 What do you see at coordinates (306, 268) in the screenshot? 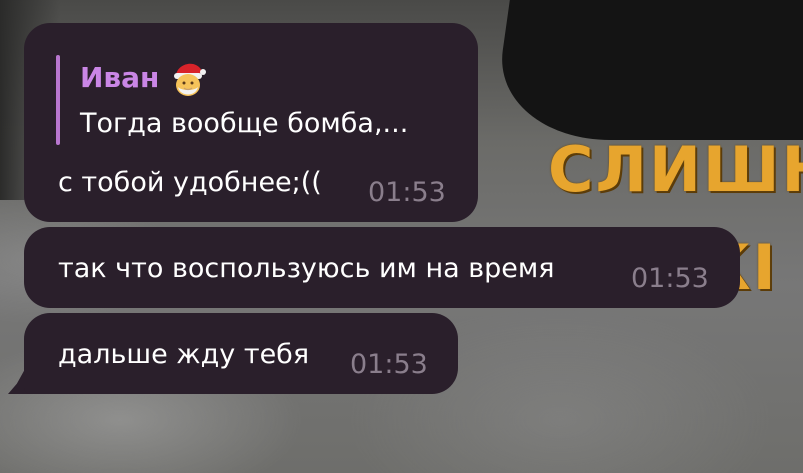
I see `message-text: так что воспользуюсь им на время` at bounding box center [306, 268].